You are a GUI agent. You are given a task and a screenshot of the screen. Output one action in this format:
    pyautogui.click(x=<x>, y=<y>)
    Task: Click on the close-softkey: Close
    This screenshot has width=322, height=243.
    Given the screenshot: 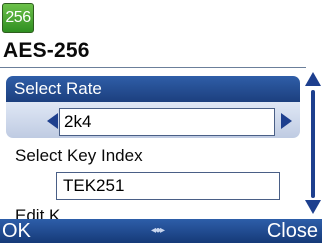 What is the action you would take?
    pyautogui.click(x=292, y=231)
    